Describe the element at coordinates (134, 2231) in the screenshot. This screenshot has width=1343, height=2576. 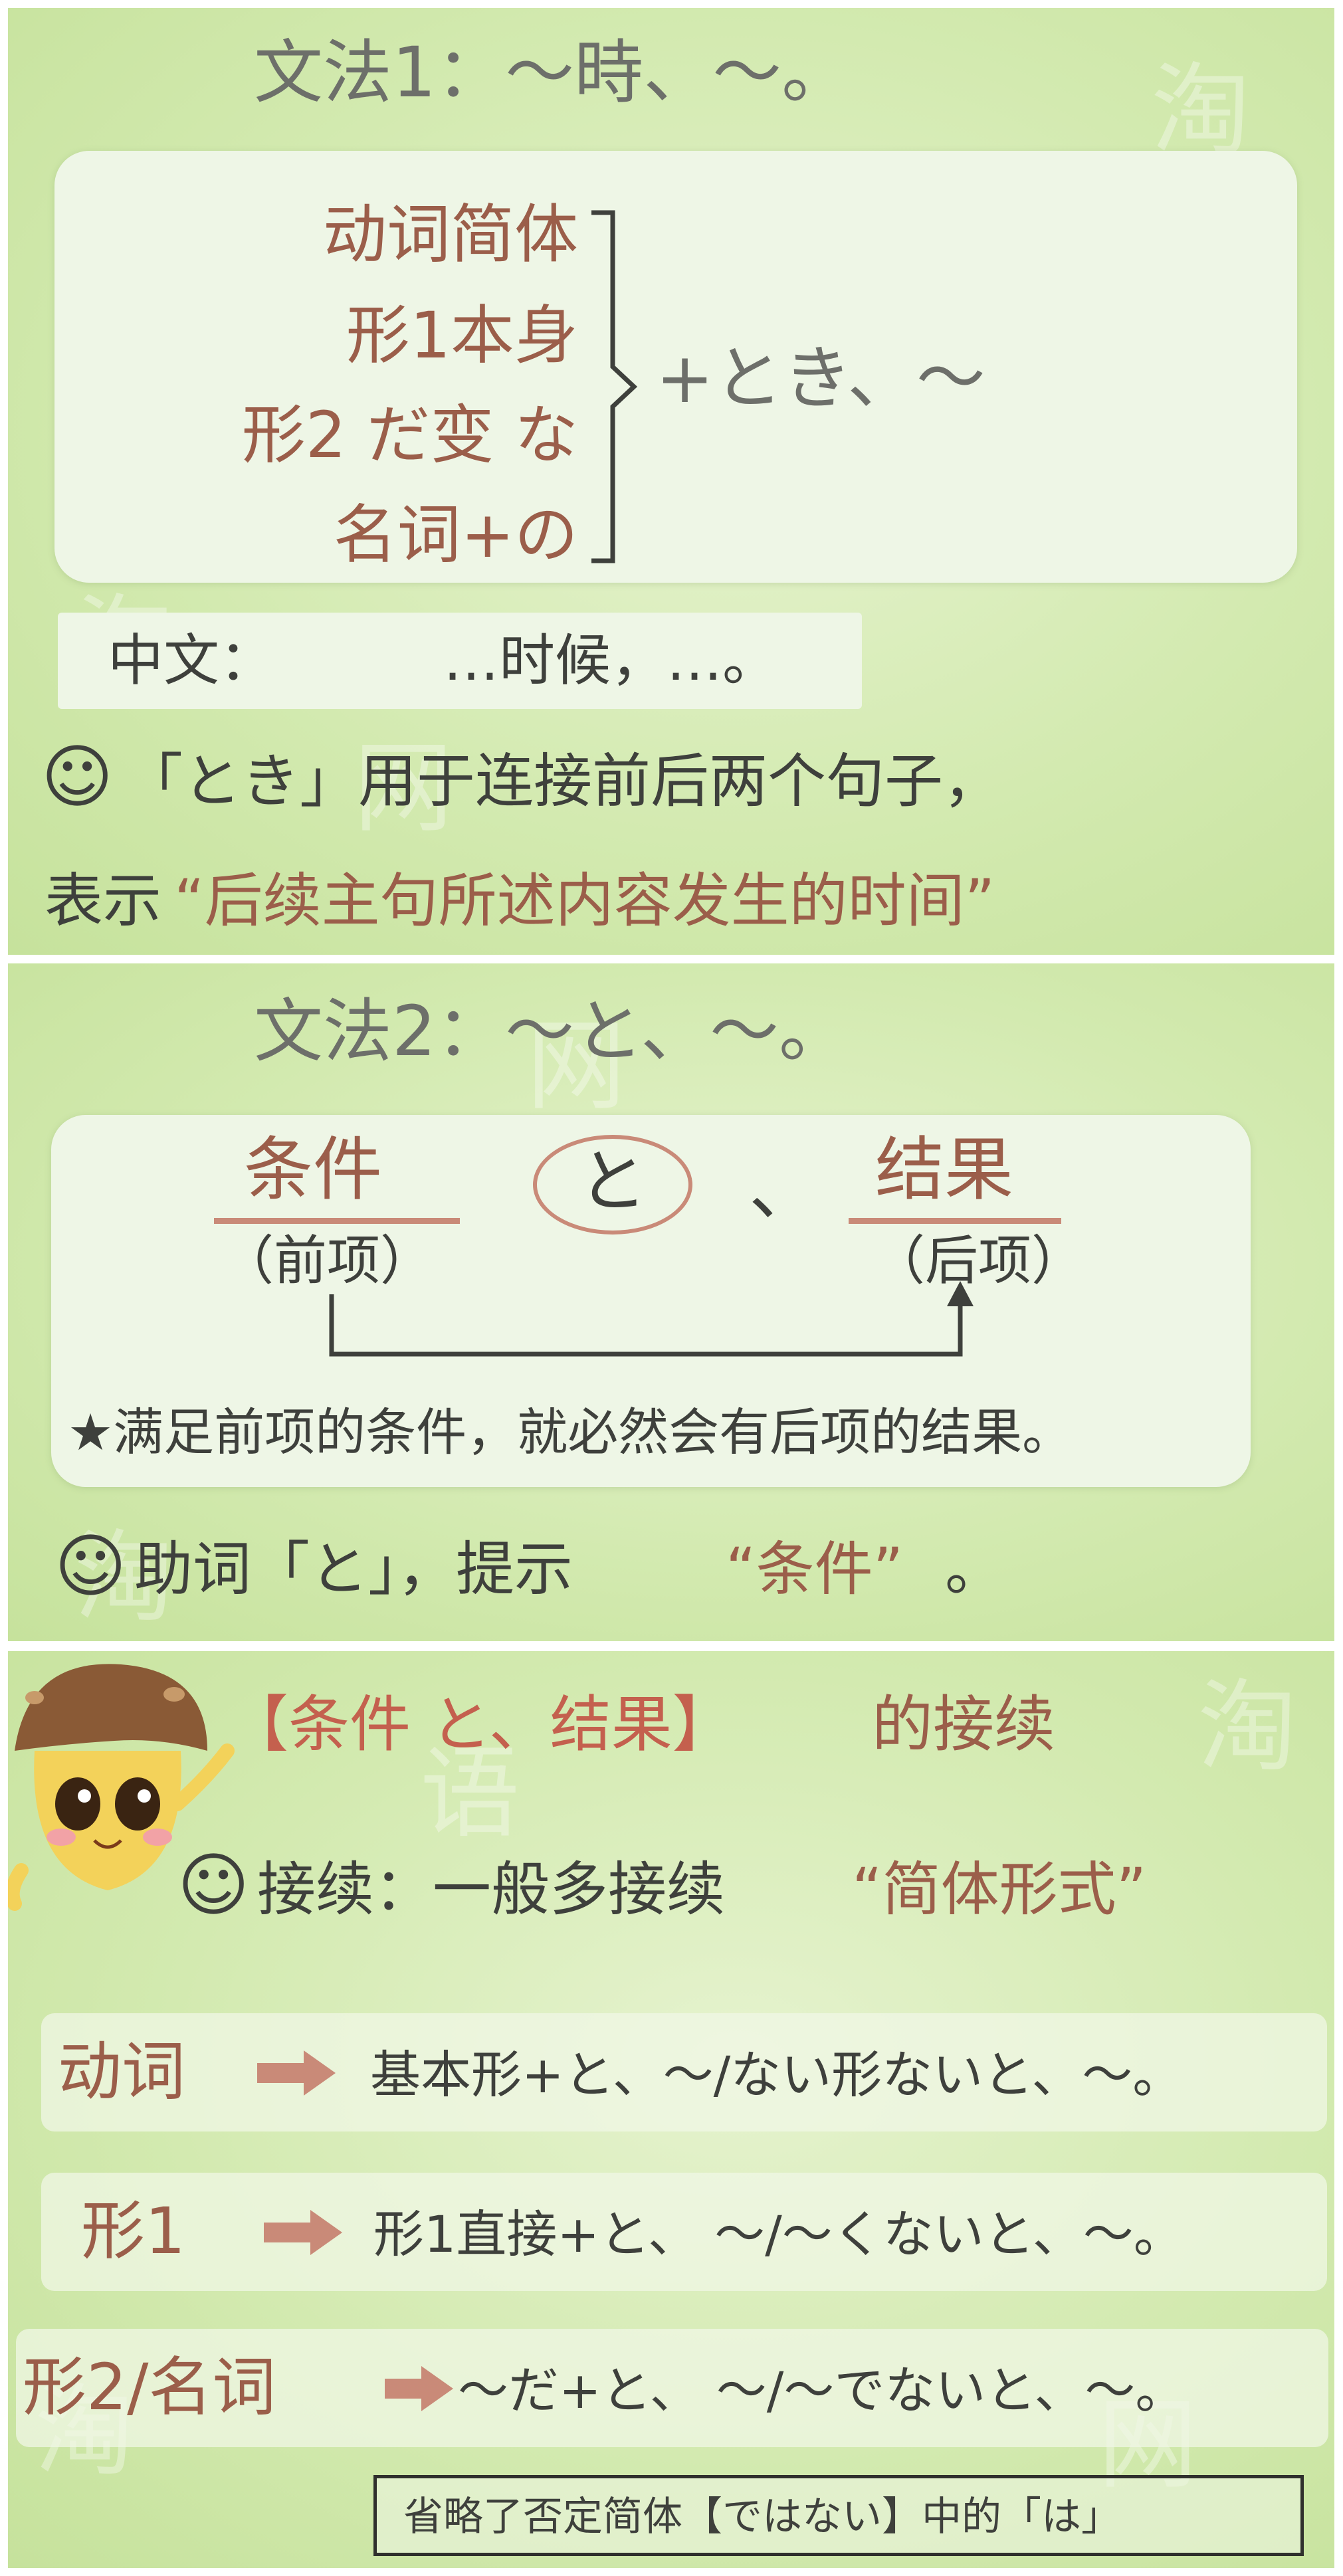
I see `row-label: 形1` at that location.